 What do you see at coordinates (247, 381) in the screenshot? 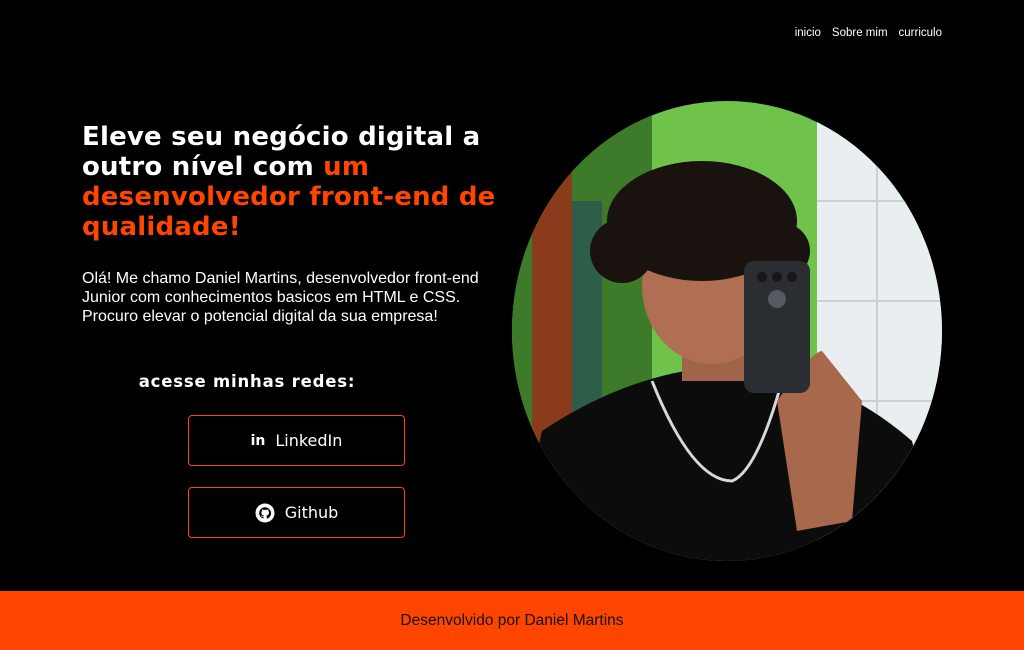
I see `socials-title: acesse minhas redes:` at bounding box center [247, 381].